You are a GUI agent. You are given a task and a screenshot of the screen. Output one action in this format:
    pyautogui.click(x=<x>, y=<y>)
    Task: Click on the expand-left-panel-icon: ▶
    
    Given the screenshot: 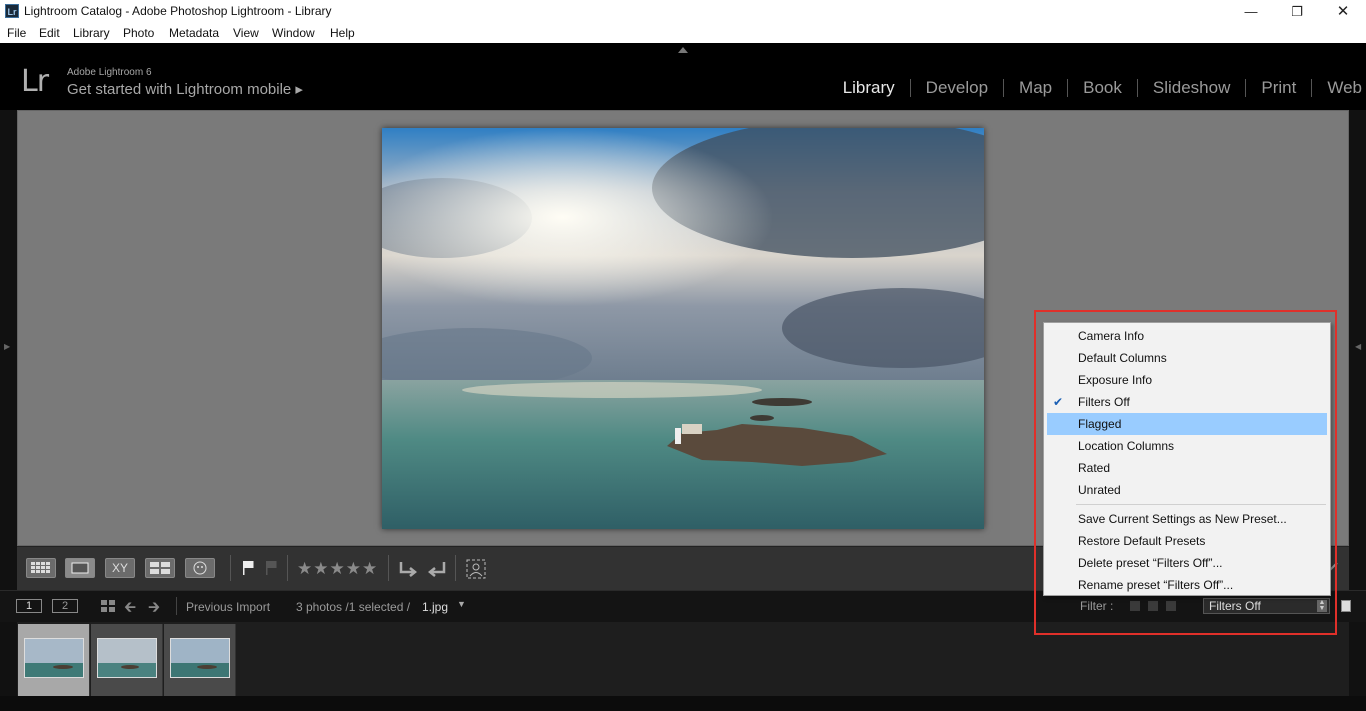 What is the action you would take?
    pyautogui.click(x=7, y=346)
    